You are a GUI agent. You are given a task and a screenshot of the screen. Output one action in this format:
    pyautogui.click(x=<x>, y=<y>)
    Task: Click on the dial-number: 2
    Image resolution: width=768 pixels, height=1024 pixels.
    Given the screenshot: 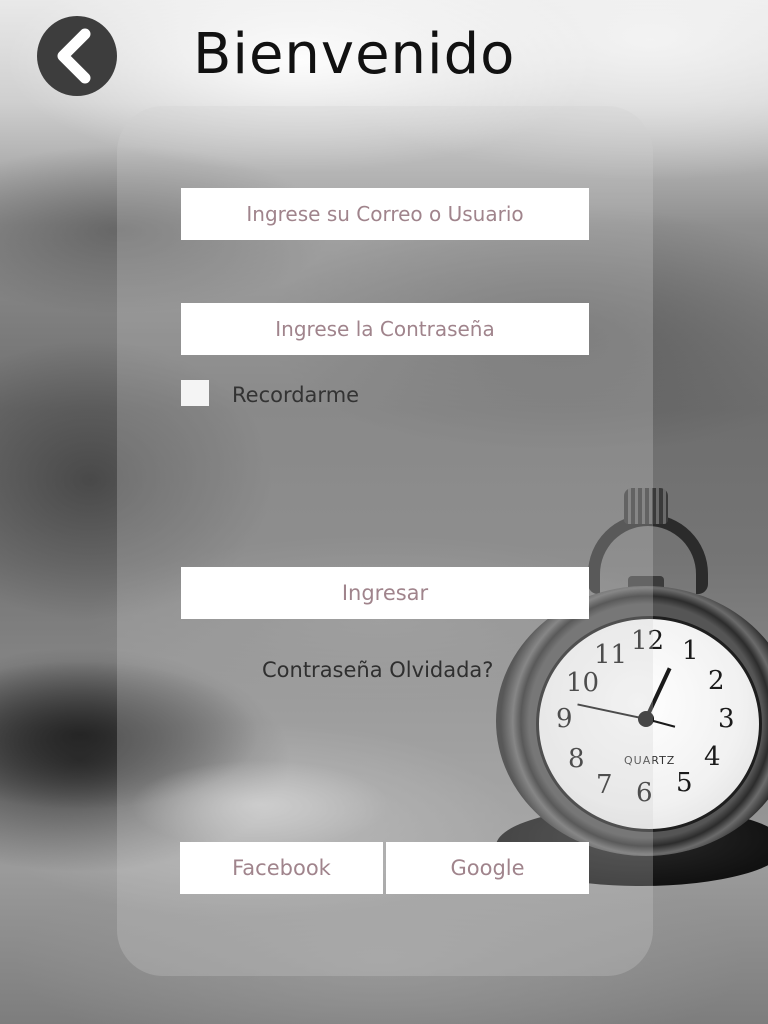 What is the action you would take?
    pyautogui.click(x=716, y=681)
    